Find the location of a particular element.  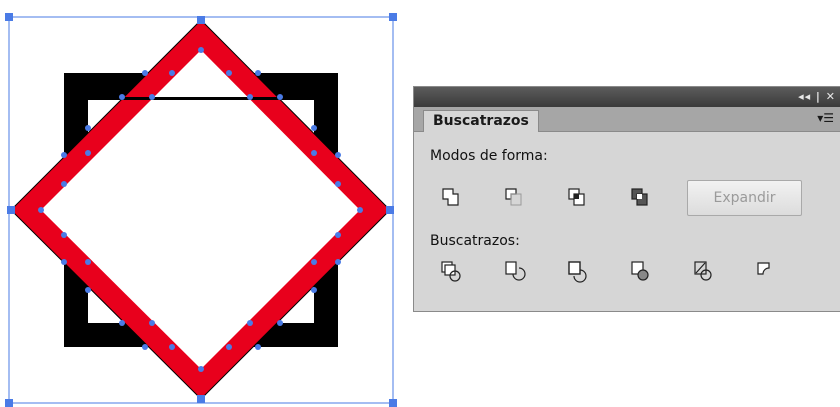

crop-icon is located at coordinates (641, 272).